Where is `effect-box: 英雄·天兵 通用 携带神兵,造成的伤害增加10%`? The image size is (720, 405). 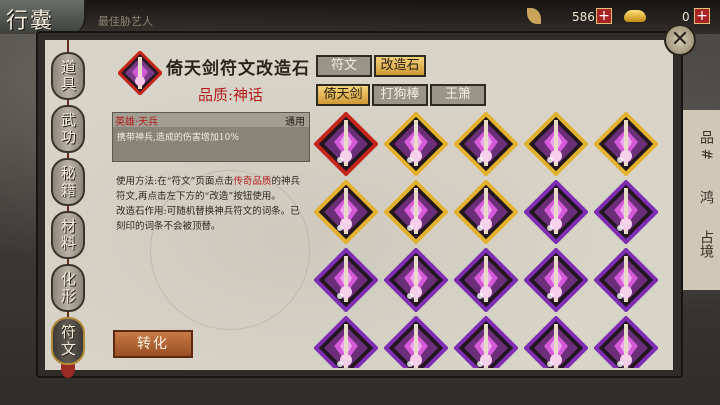 effect-box: 英雄·天兵 通用 携带神兵,造成的伤害增加10% is located at coordinates (211, 137).